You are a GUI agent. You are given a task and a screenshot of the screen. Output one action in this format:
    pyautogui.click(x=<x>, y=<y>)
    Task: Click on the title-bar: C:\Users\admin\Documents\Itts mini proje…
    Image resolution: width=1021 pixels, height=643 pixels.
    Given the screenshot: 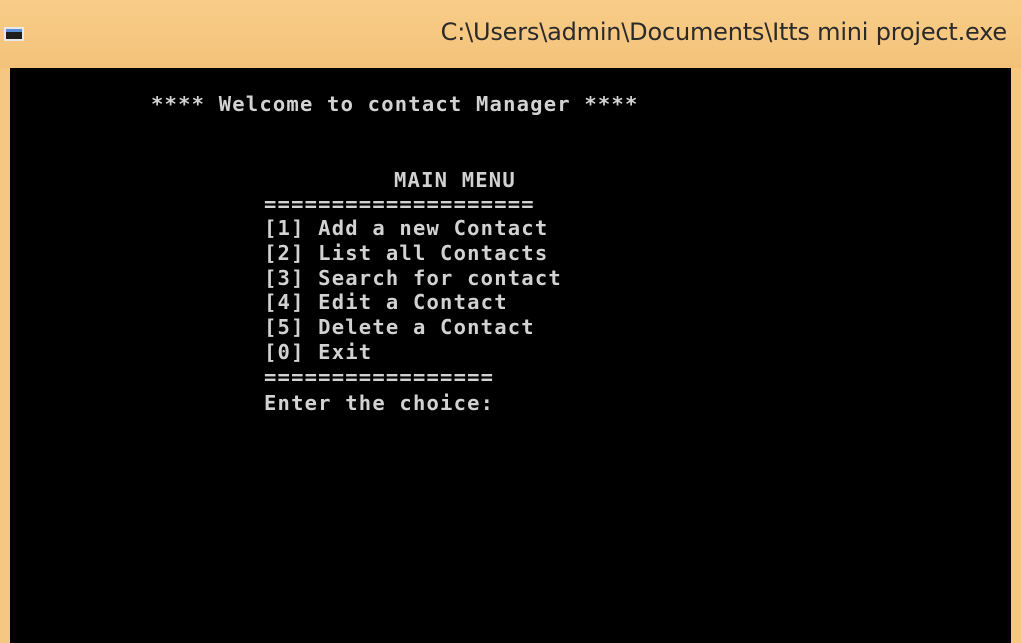 What is the action you would take?
    pyautogui.click(x=510, y=34)
    